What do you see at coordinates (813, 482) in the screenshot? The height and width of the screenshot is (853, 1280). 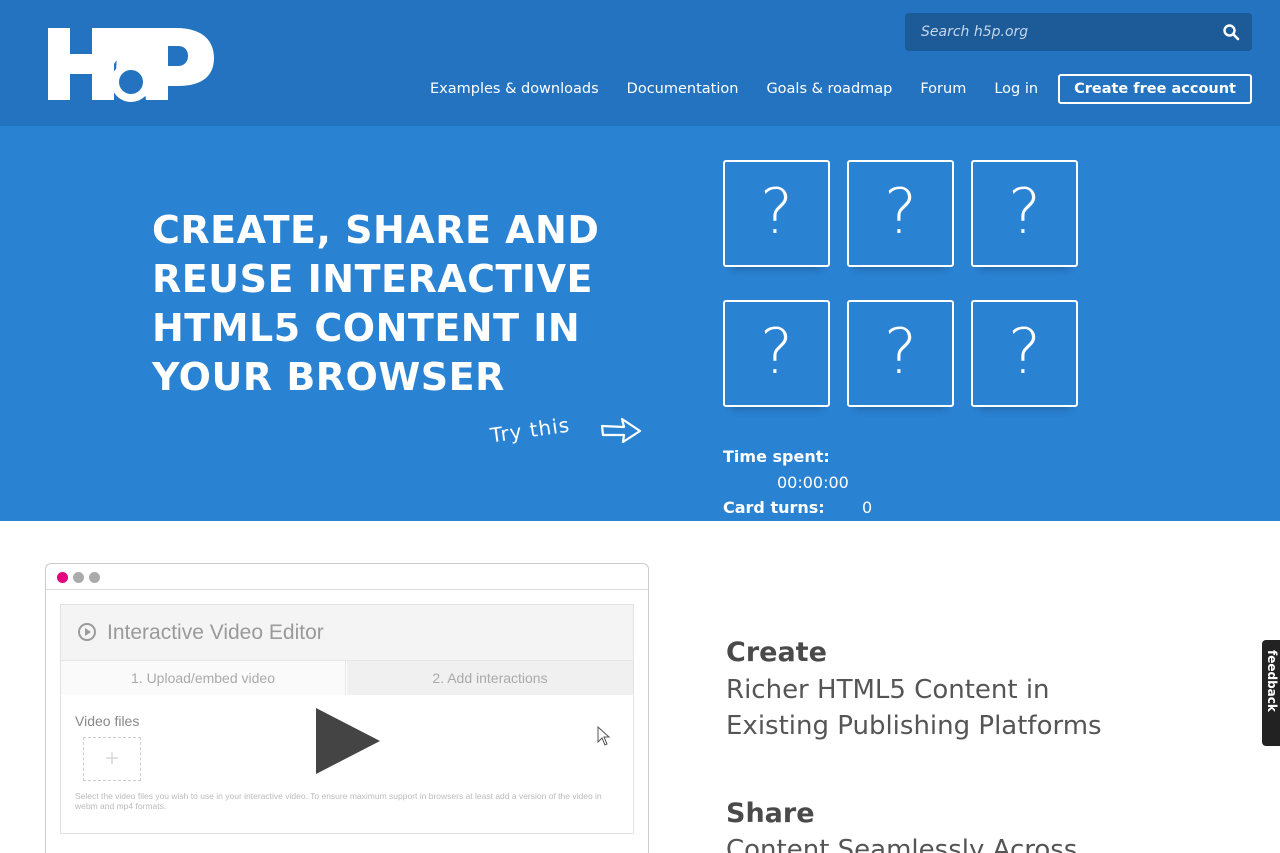 I see `time-spent-value: 00:00:00` at bounding box center [813, 482].